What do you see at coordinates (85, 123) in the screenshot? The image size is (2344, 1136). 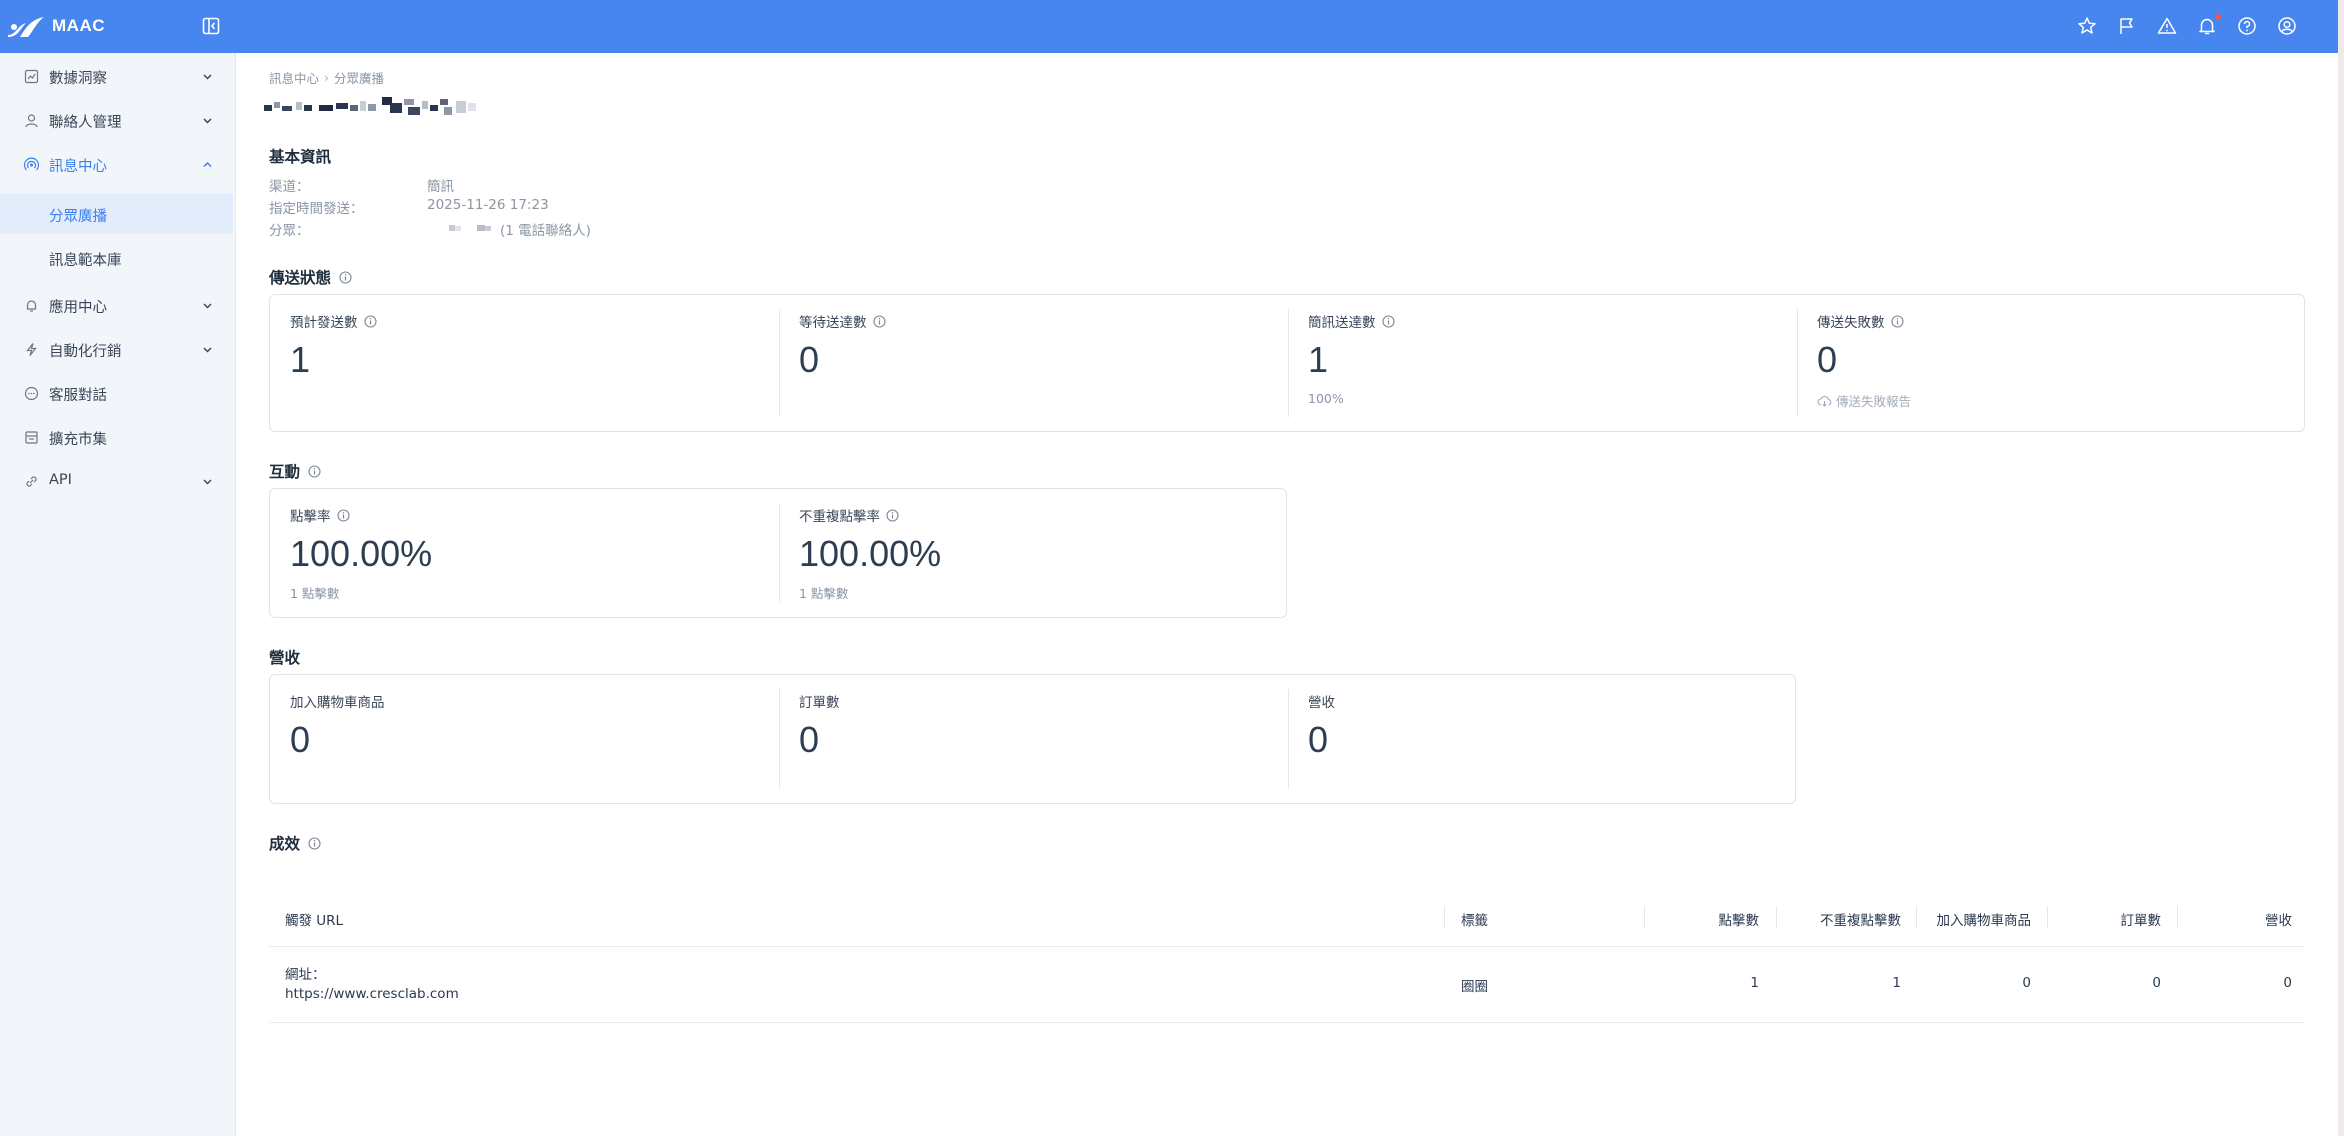 I see `sidebar-item-label: 聯絡人管理` at bounding box center [85, 123].